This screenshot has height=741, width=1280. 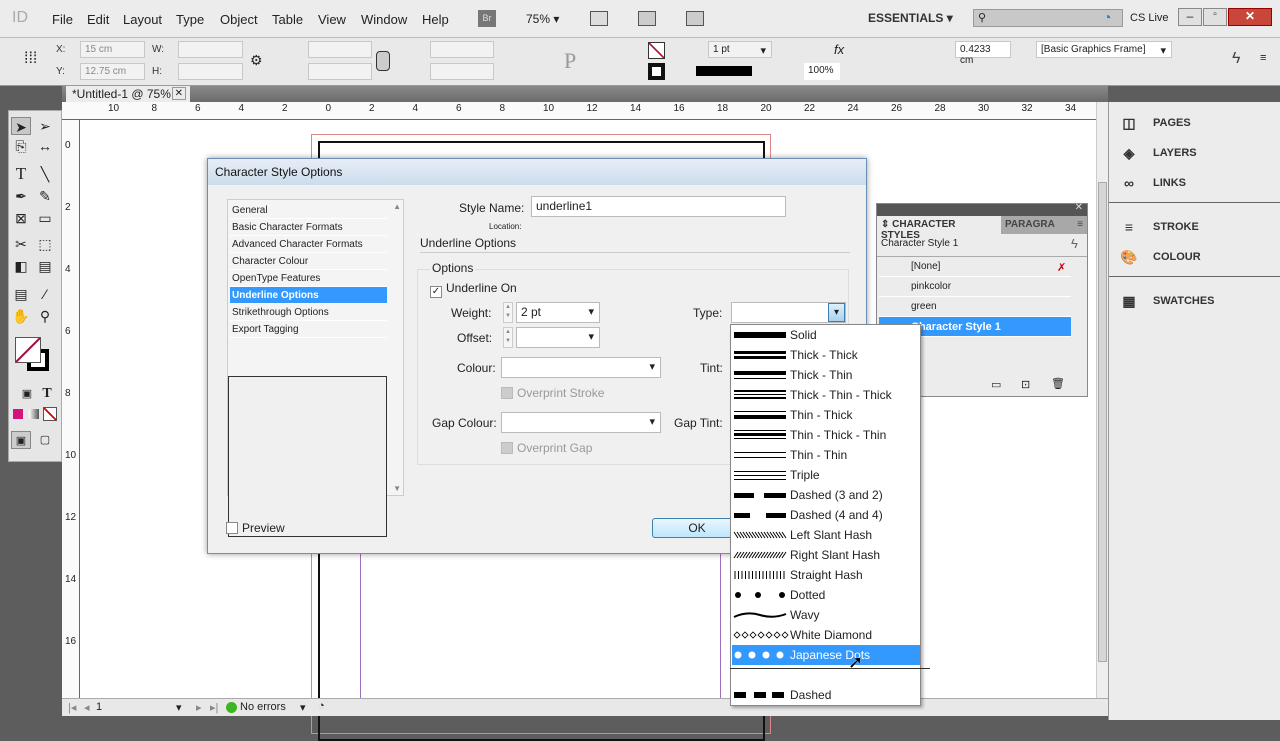 What do you see at coordinates (1152, 183) in the screenshot?
I see `panel-links: ∞ LINKS` at bounding box center [1152, 183].